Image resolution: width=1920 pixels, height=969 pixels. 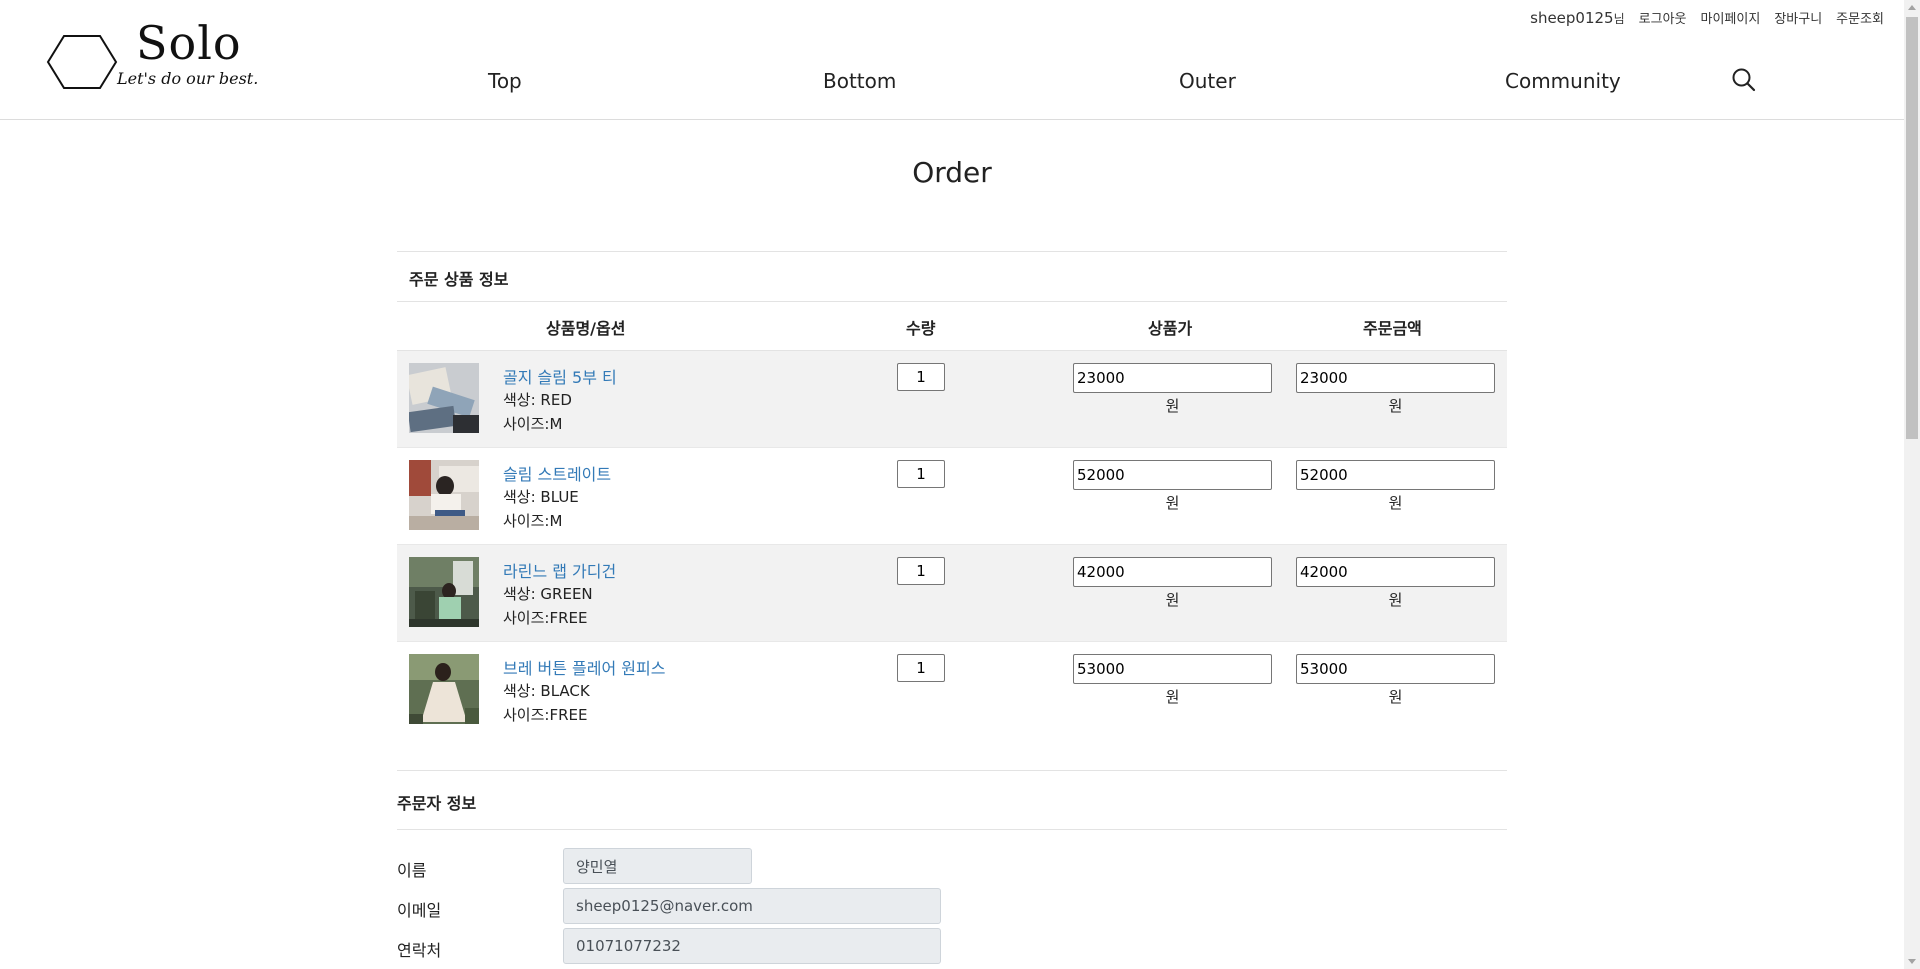 I want to click on user-suffix: 님, so click(x=1619, y=19).